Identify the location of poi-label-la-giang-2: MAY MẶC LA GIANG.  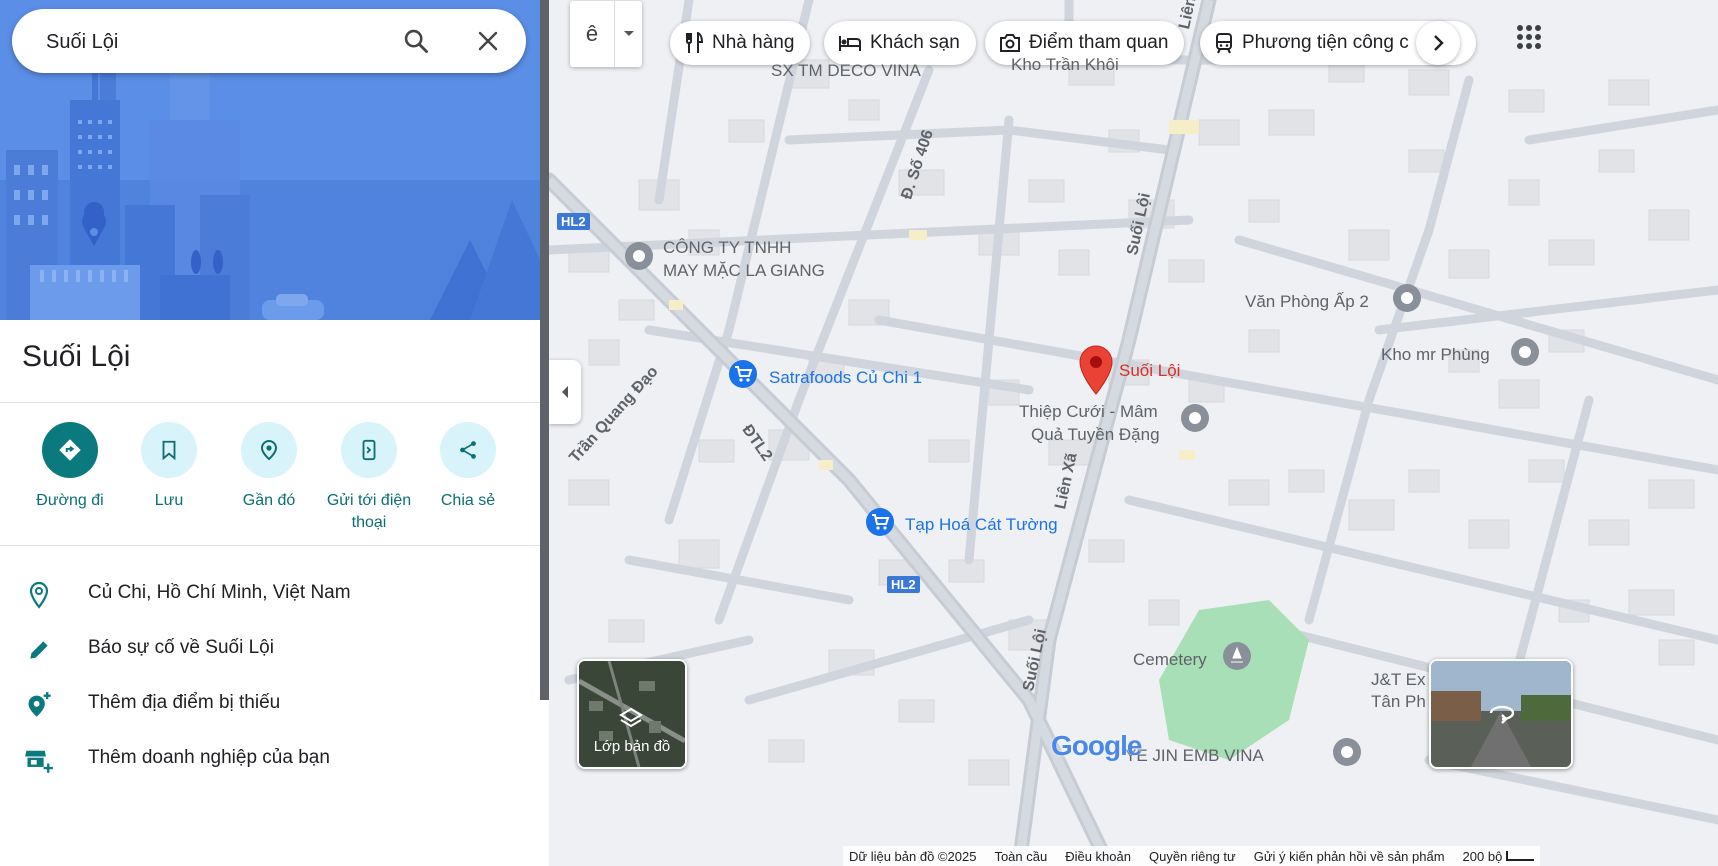
(744, 270).